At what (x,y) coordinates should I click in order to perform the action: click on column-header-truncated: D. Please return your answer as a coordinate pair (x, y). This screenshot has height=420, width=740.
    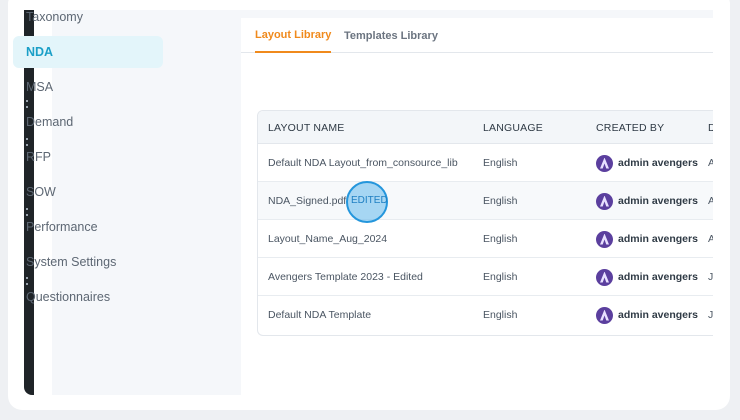
    Looking at the image, I should click on (710, 127).